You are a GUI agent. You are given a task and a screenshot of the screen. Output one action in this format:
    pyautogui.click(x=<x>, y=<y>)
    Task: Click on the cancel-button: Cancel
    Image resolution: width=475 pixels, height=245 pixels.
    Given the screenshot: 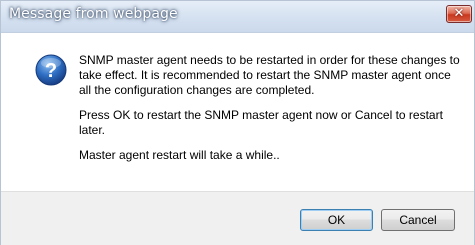 What is the action you would take?
    pyautogui.click(x=418, y=220)
    